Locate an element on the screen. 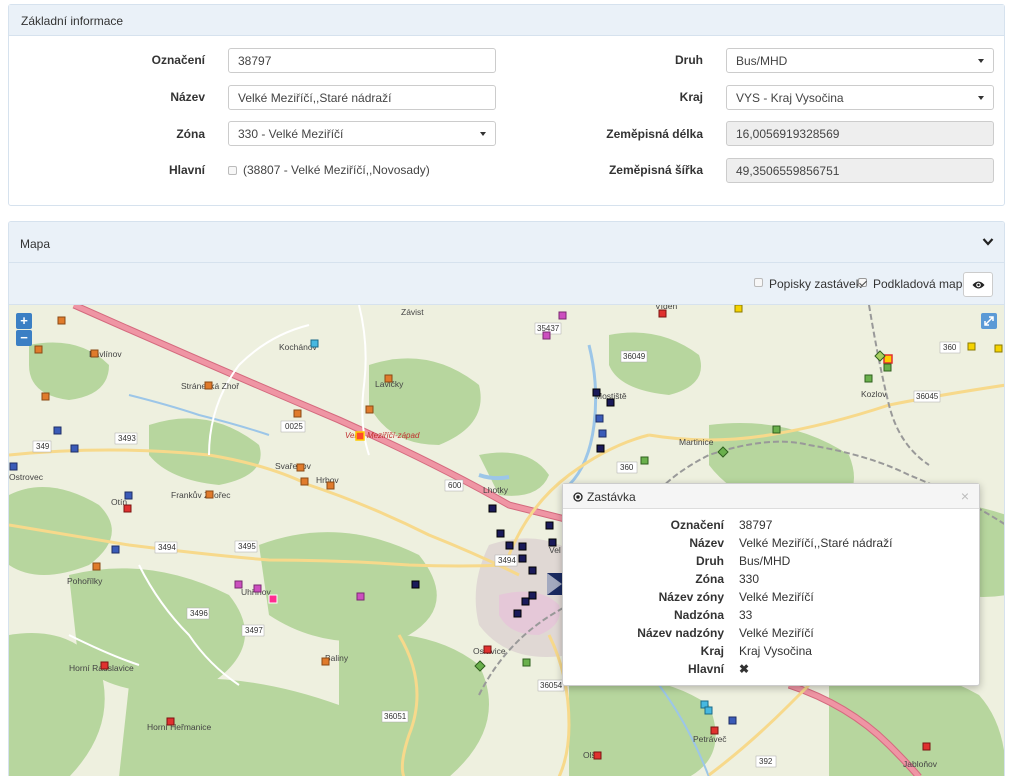 The image size is (1011, 776). kraj-label: Kraj is located at coordinates (691, 97).